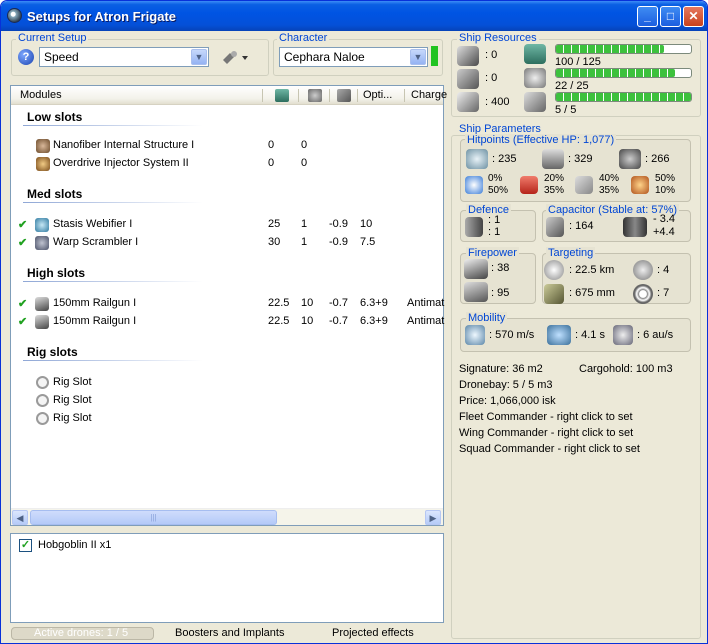 The width and height of the screenshot is (708, 644). I want to click on calibration-value: : 400, so click(497, 102).